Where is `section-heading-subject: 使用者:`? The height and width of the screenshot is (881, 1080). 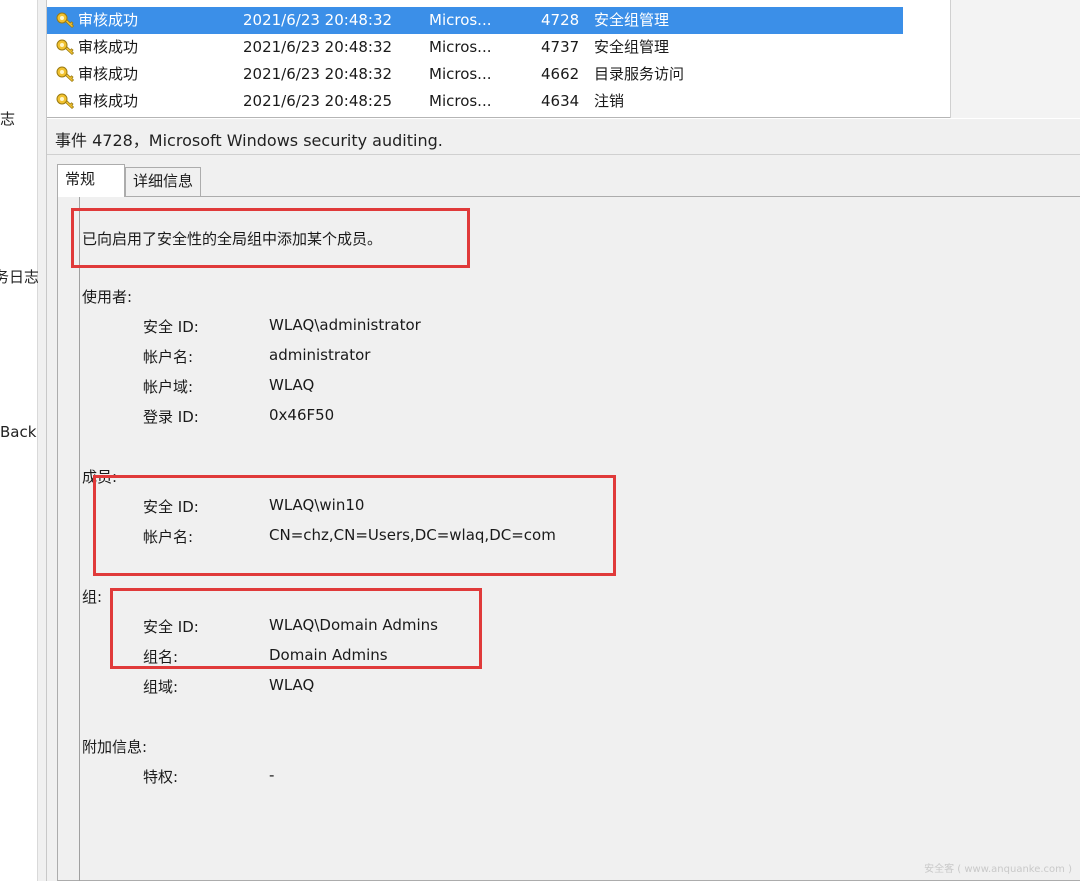 section-heading-subject: 使用者: is located at coordinates (107, 297).